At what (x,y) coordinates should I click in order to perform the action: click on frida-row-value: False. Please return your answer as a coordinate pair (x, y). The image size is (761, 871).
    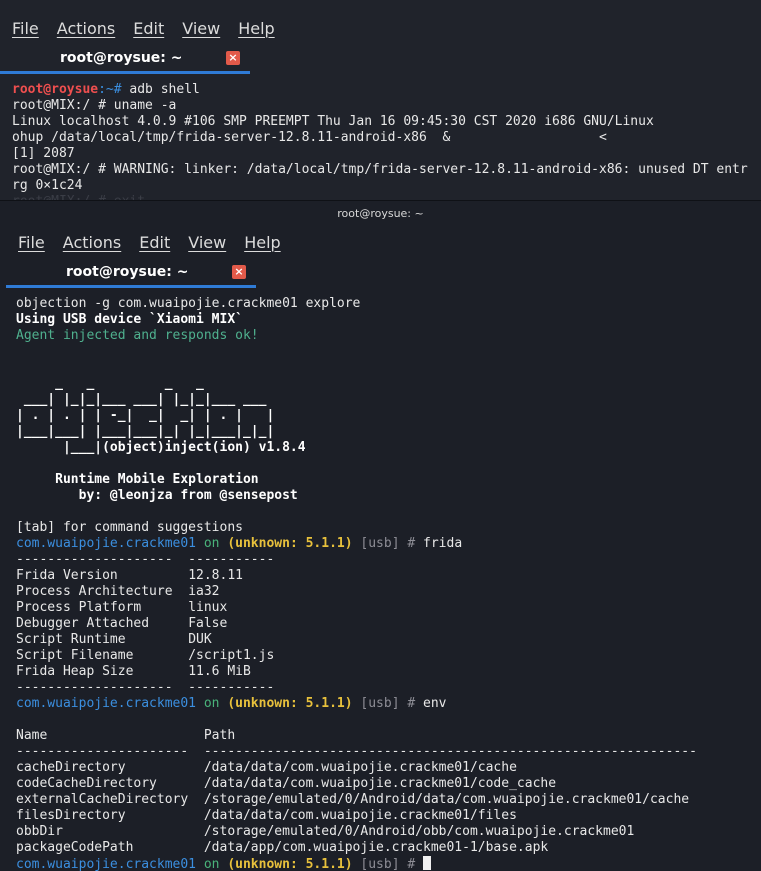
    Looking at the image, I should click on (188, 623).